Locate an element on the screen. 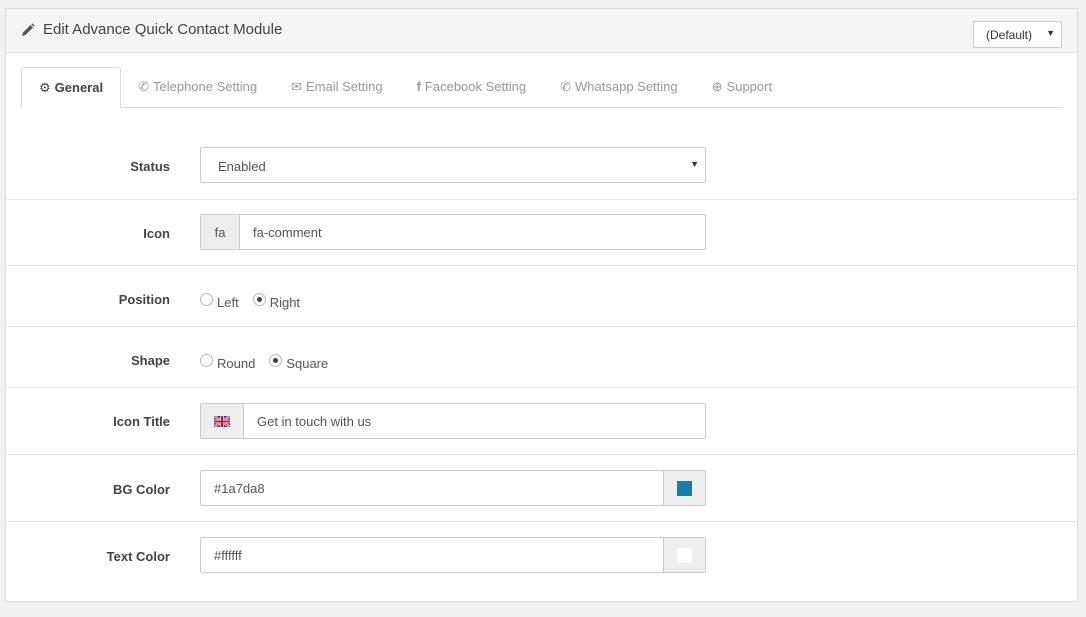 This screenshot has height=617, width=1086. tab-label: Telephone Setting is located at coordinates (205, 86).